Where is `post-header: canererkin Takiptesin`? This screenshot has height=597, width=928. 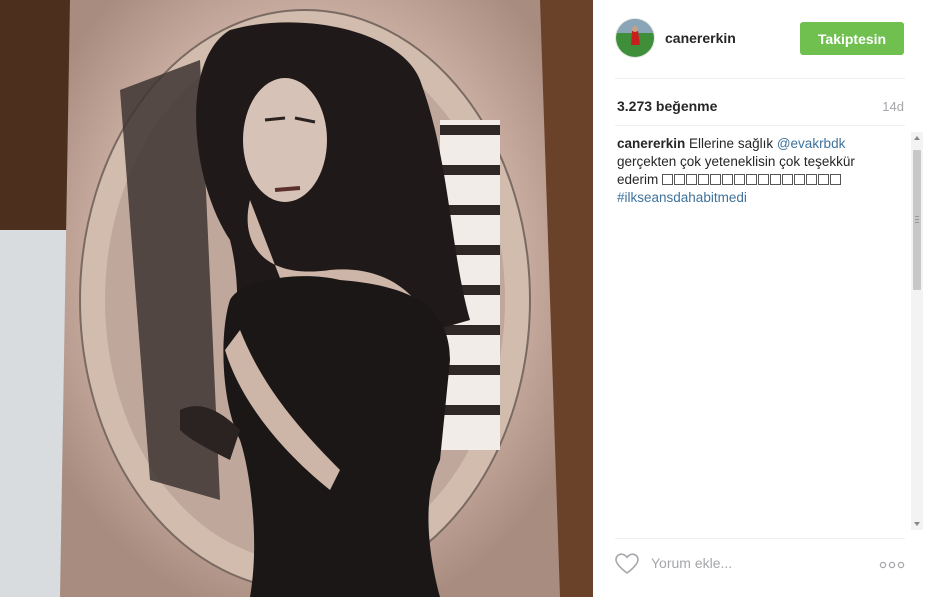
post-header: canererkin Takiptesin is located at coordinates (760, 39).